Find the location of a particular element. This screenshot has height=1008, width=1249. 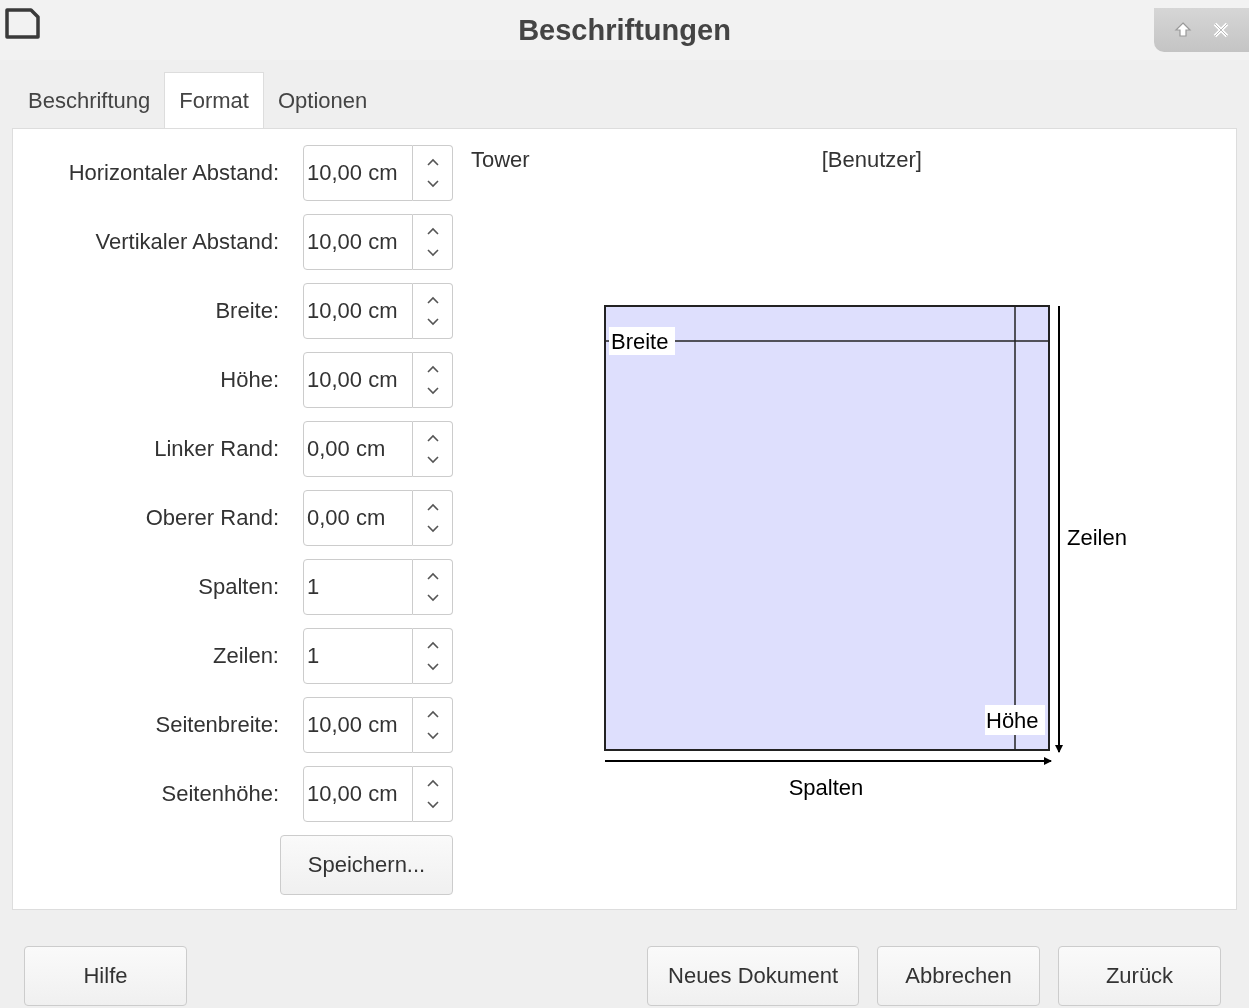

field-label: Zeilen: is located at coordinates (245, 656).